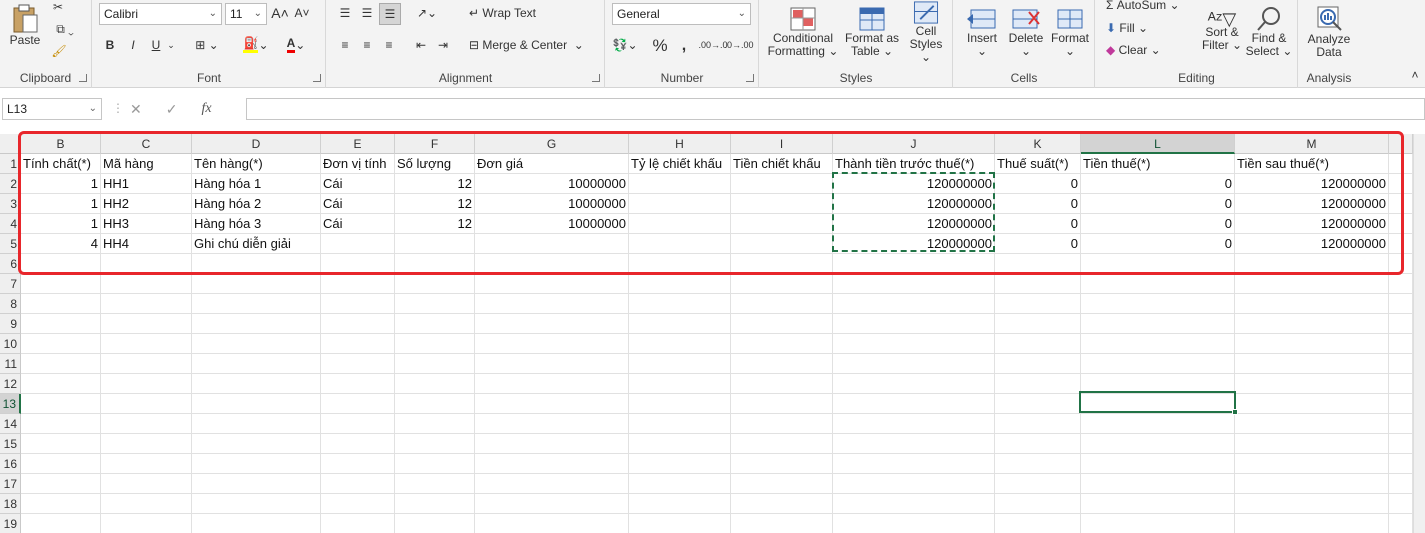 Image resolution: width=1425 pixels, height=533 pixels. I want to click on cell-E14, so click(358, 424).